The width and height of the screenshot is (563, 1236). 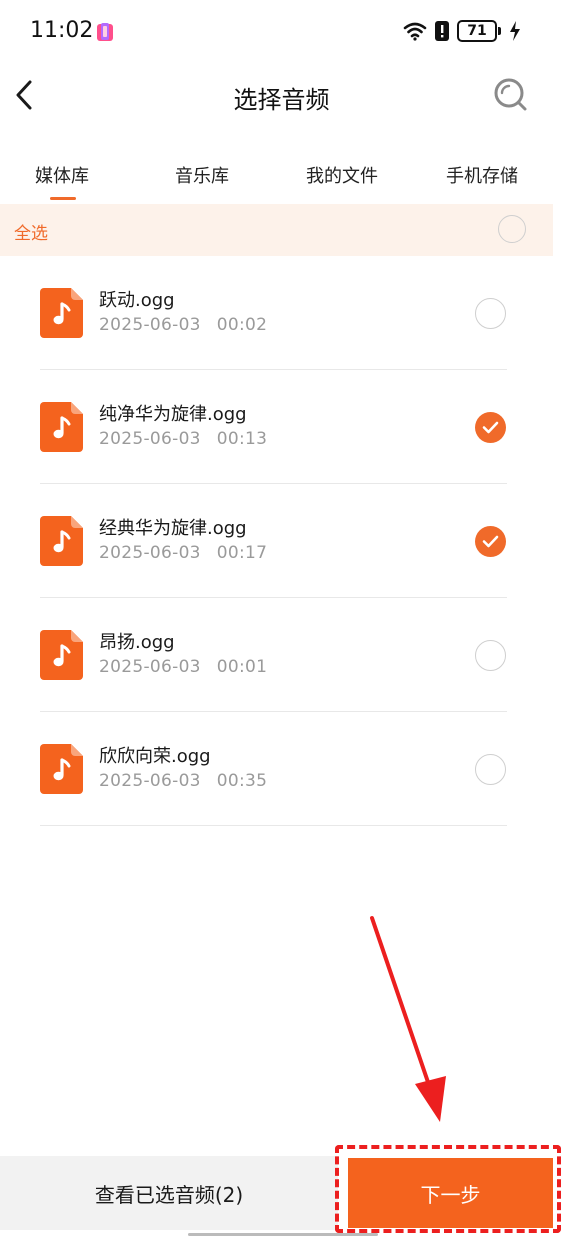 I want to click on app-badge-icon, so click(x=105, y=32).